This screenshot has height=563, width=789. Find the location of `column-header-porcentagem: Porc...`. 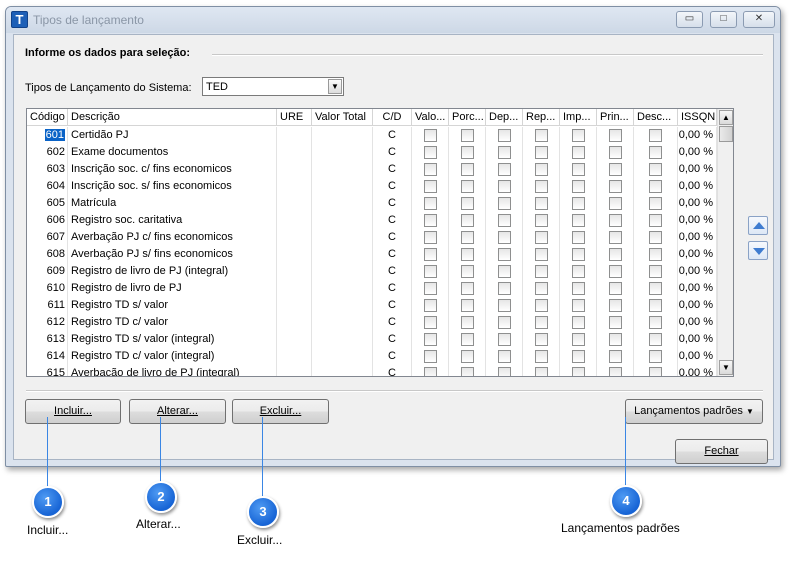

column-header-porcentagem: Porc... is located at coordinates (467, 117).